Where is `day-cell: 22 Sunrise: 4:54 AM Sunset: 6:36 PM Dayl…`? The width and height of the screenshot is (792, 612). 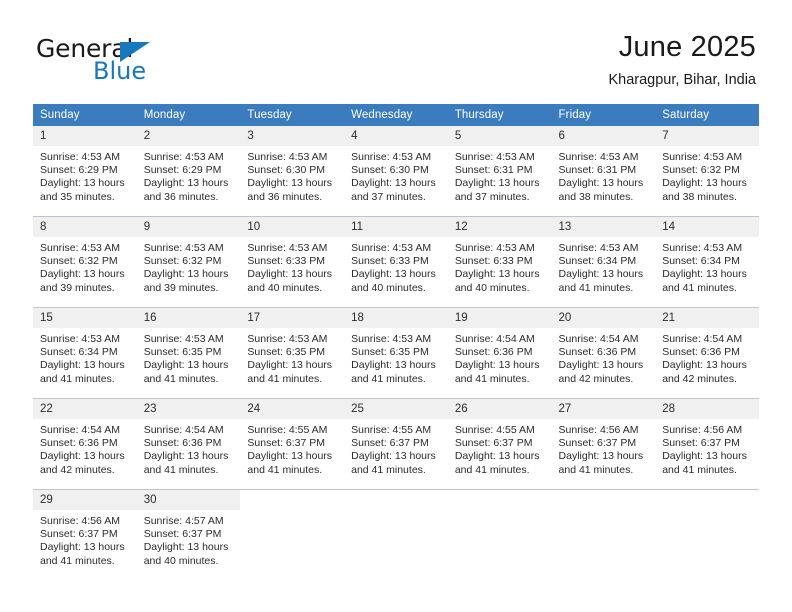 day-cell: 22 Sunrise: 4:54 AM Sunset: 6:36 PM Dayl… is located at coordinates (85, 444).